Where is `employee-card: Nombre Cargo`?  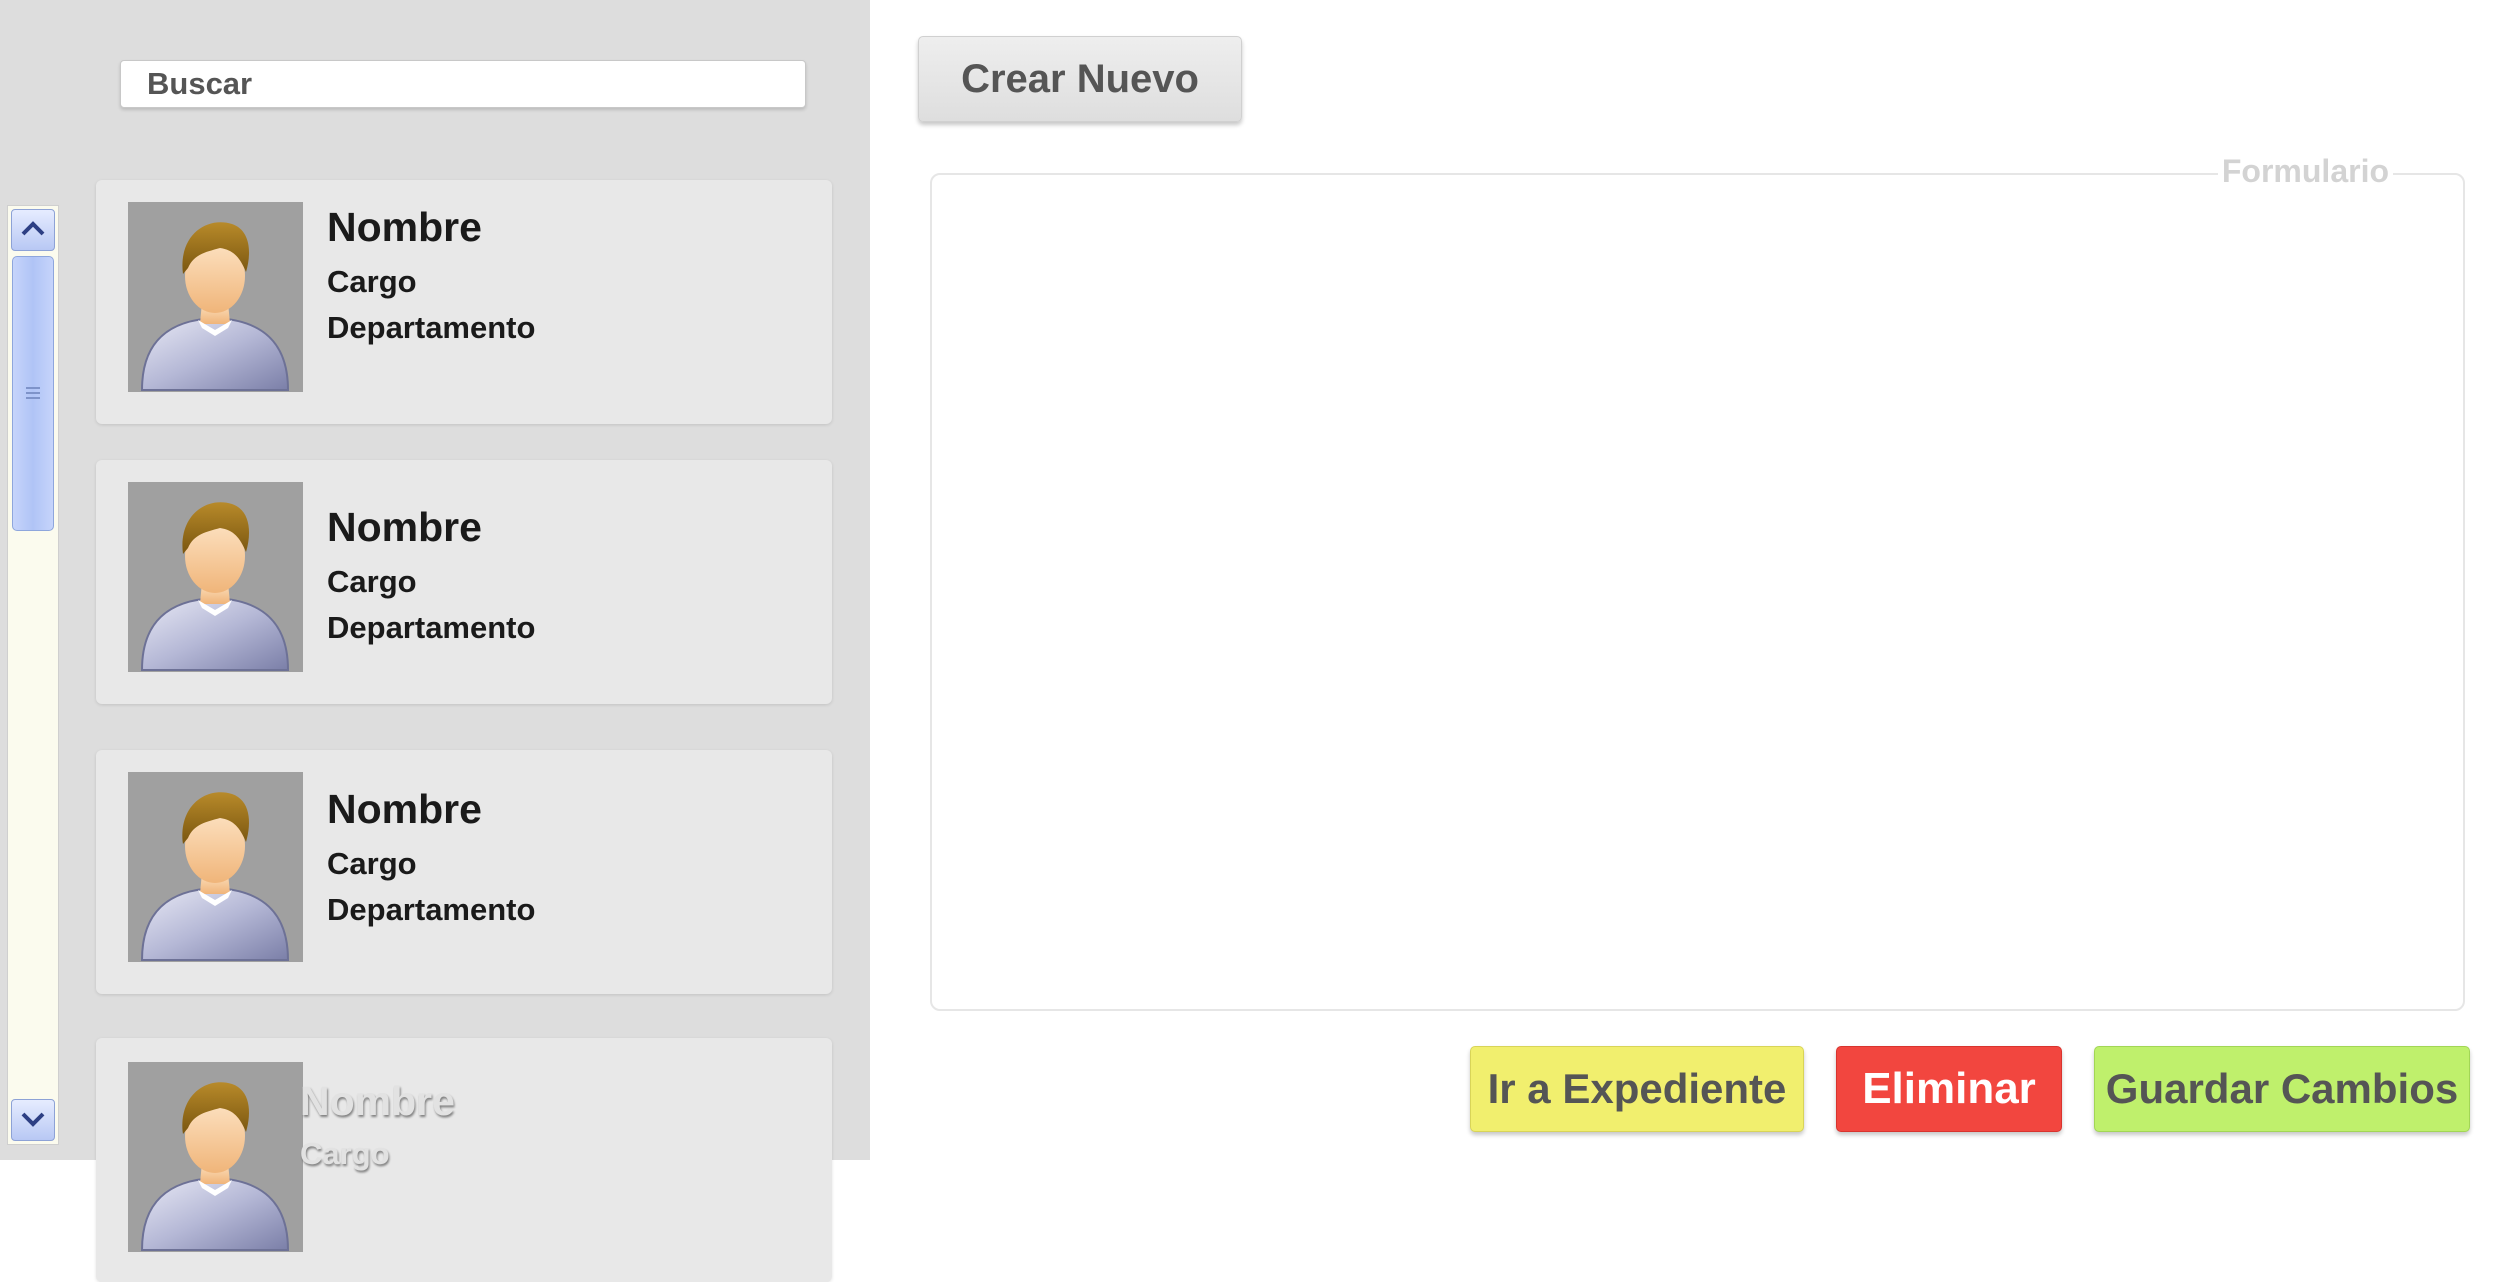 employee-card: Nombre Cargo is located at coordinates (464, 1160).